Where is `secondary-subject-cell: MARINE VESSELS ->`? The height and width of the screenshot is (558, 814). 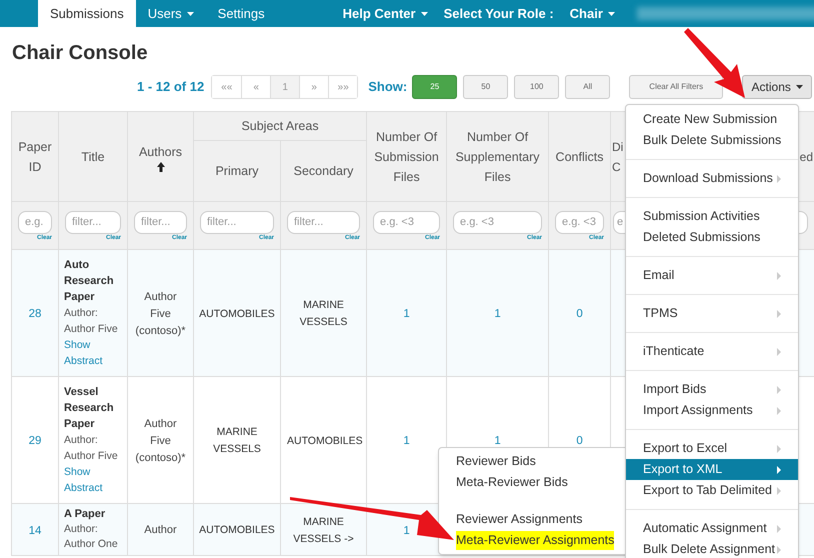 secondary-subject-cell: MARINE VESSELS -> is located at coordinates (323, 530).